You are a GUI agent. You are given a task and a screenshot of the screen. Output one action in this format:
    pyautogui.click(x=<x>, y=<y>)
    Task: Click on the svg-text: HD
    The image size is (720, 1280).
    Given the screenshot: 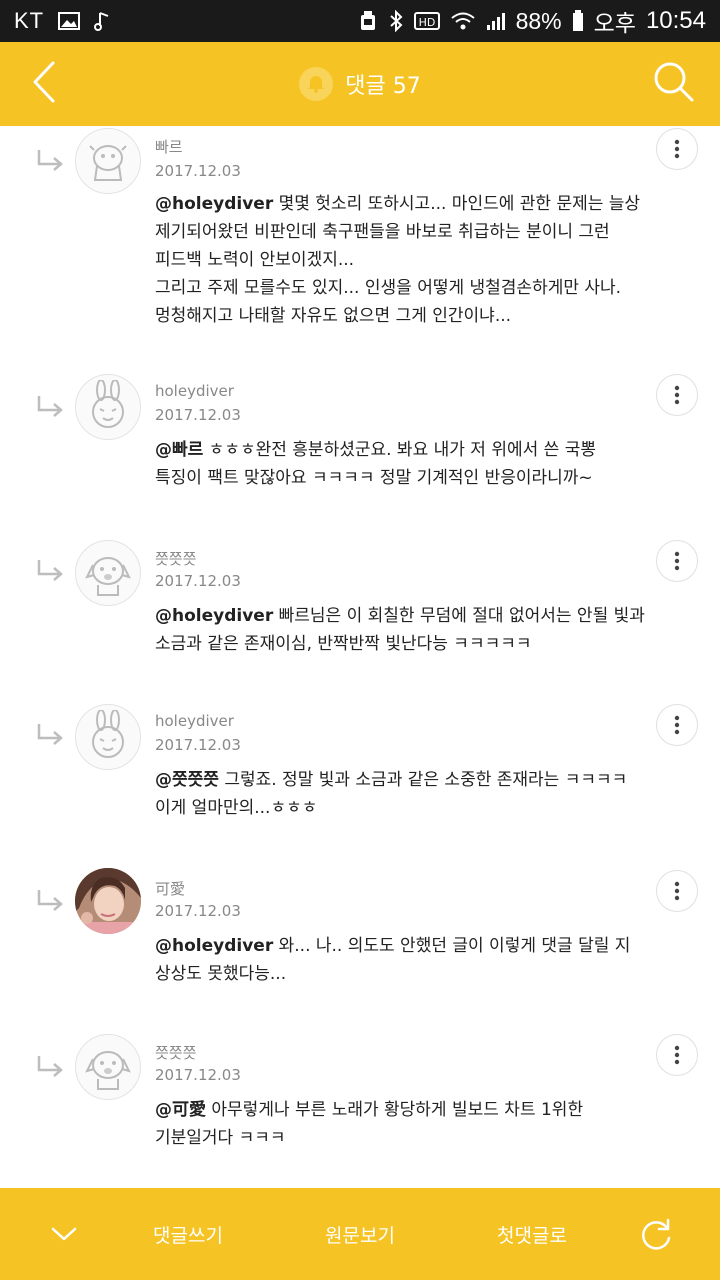 What is the action you would take?
    pyautogui.click(x=426, y=22)
    